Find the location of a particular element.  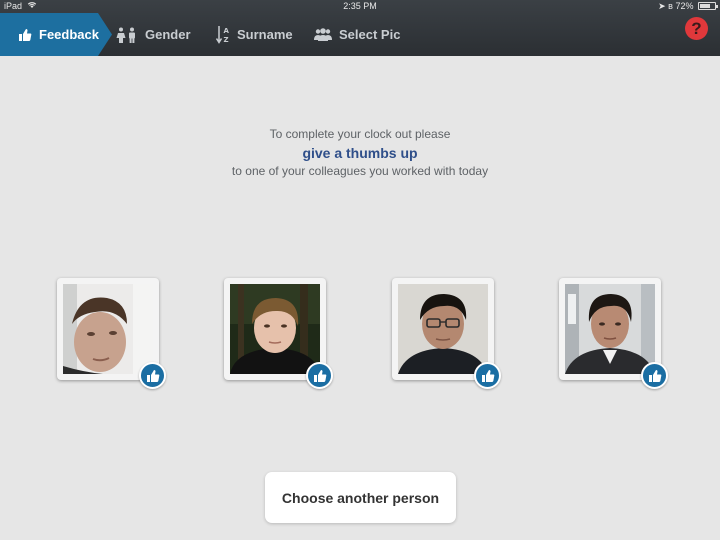

tab-surname: AZ Surname is located at coordinates (254, 34).